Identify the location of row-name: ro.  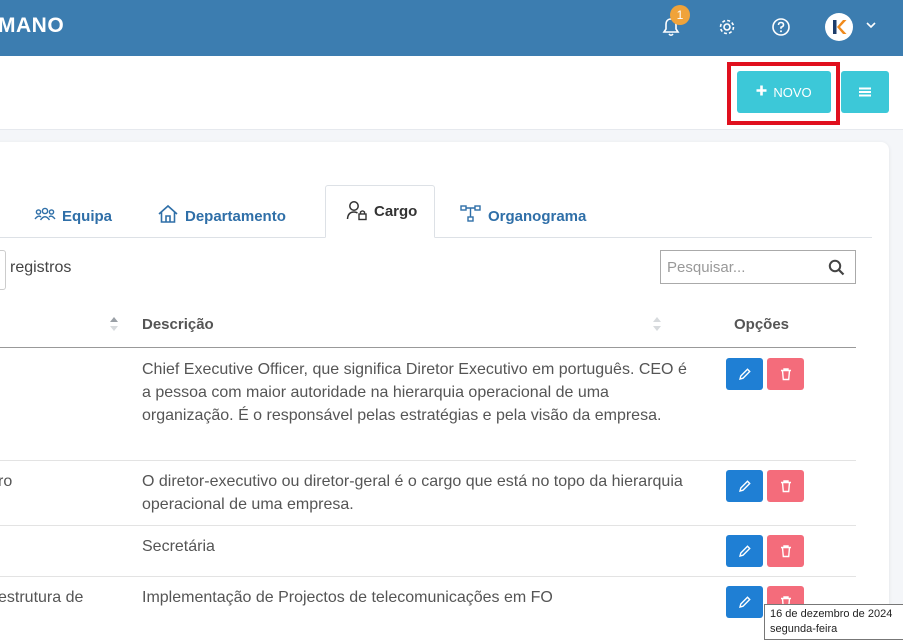
(6, 481).